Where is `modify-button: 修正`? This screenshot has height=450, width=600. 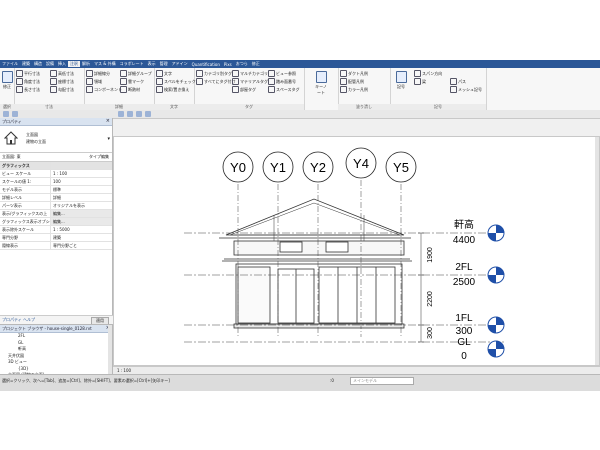 modify-button: 修正 is located at coordinates (7, 80).